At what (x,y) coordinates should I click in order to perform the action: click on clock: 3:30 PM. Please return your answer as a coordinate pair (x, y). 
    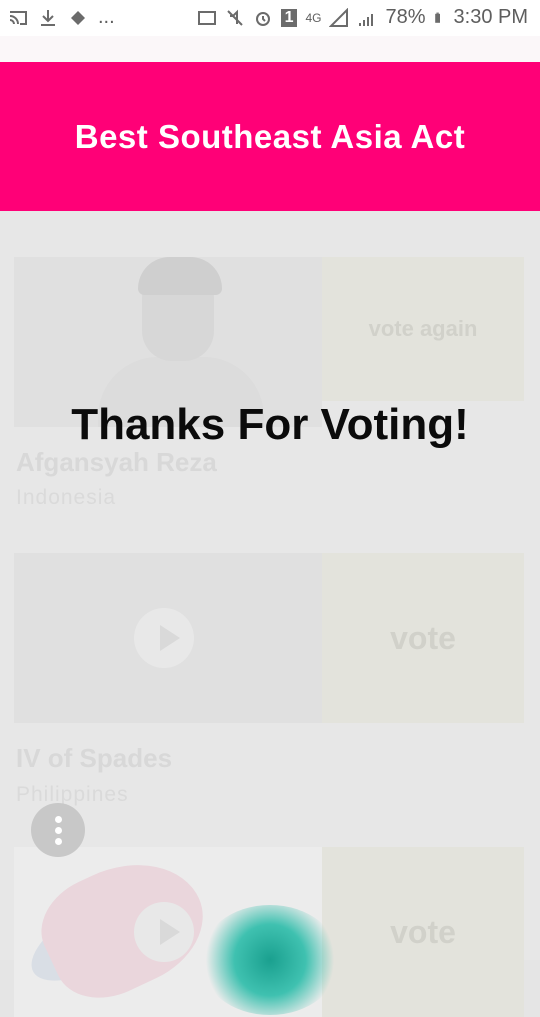
    Looking at the image, I should click on (490, 17).